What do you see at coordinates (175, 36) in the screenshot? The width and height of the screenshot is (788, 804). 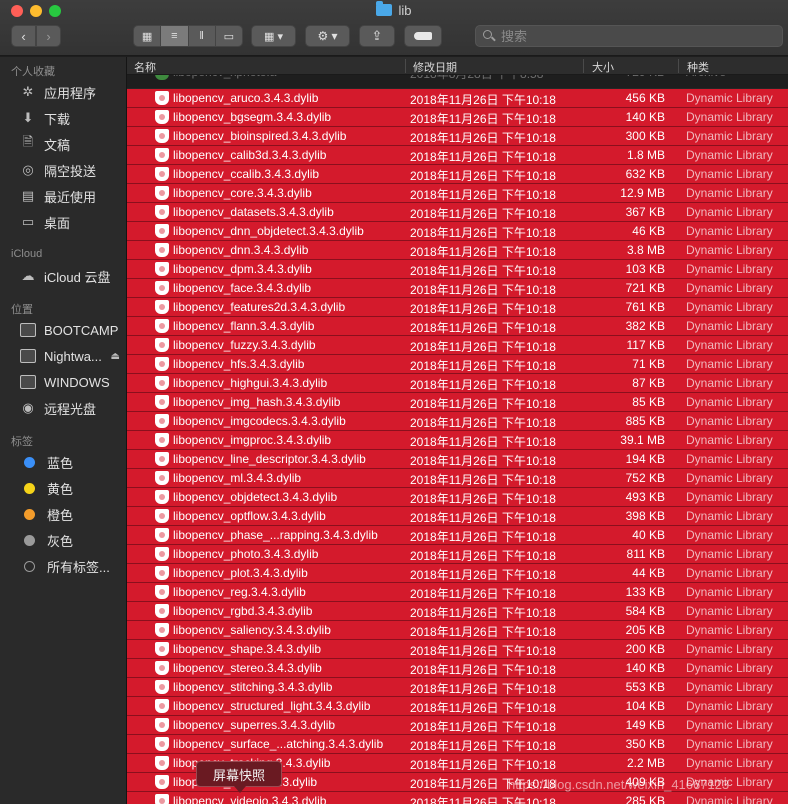 I see `list-view-button: ≡` at bounding box center [175, 36].